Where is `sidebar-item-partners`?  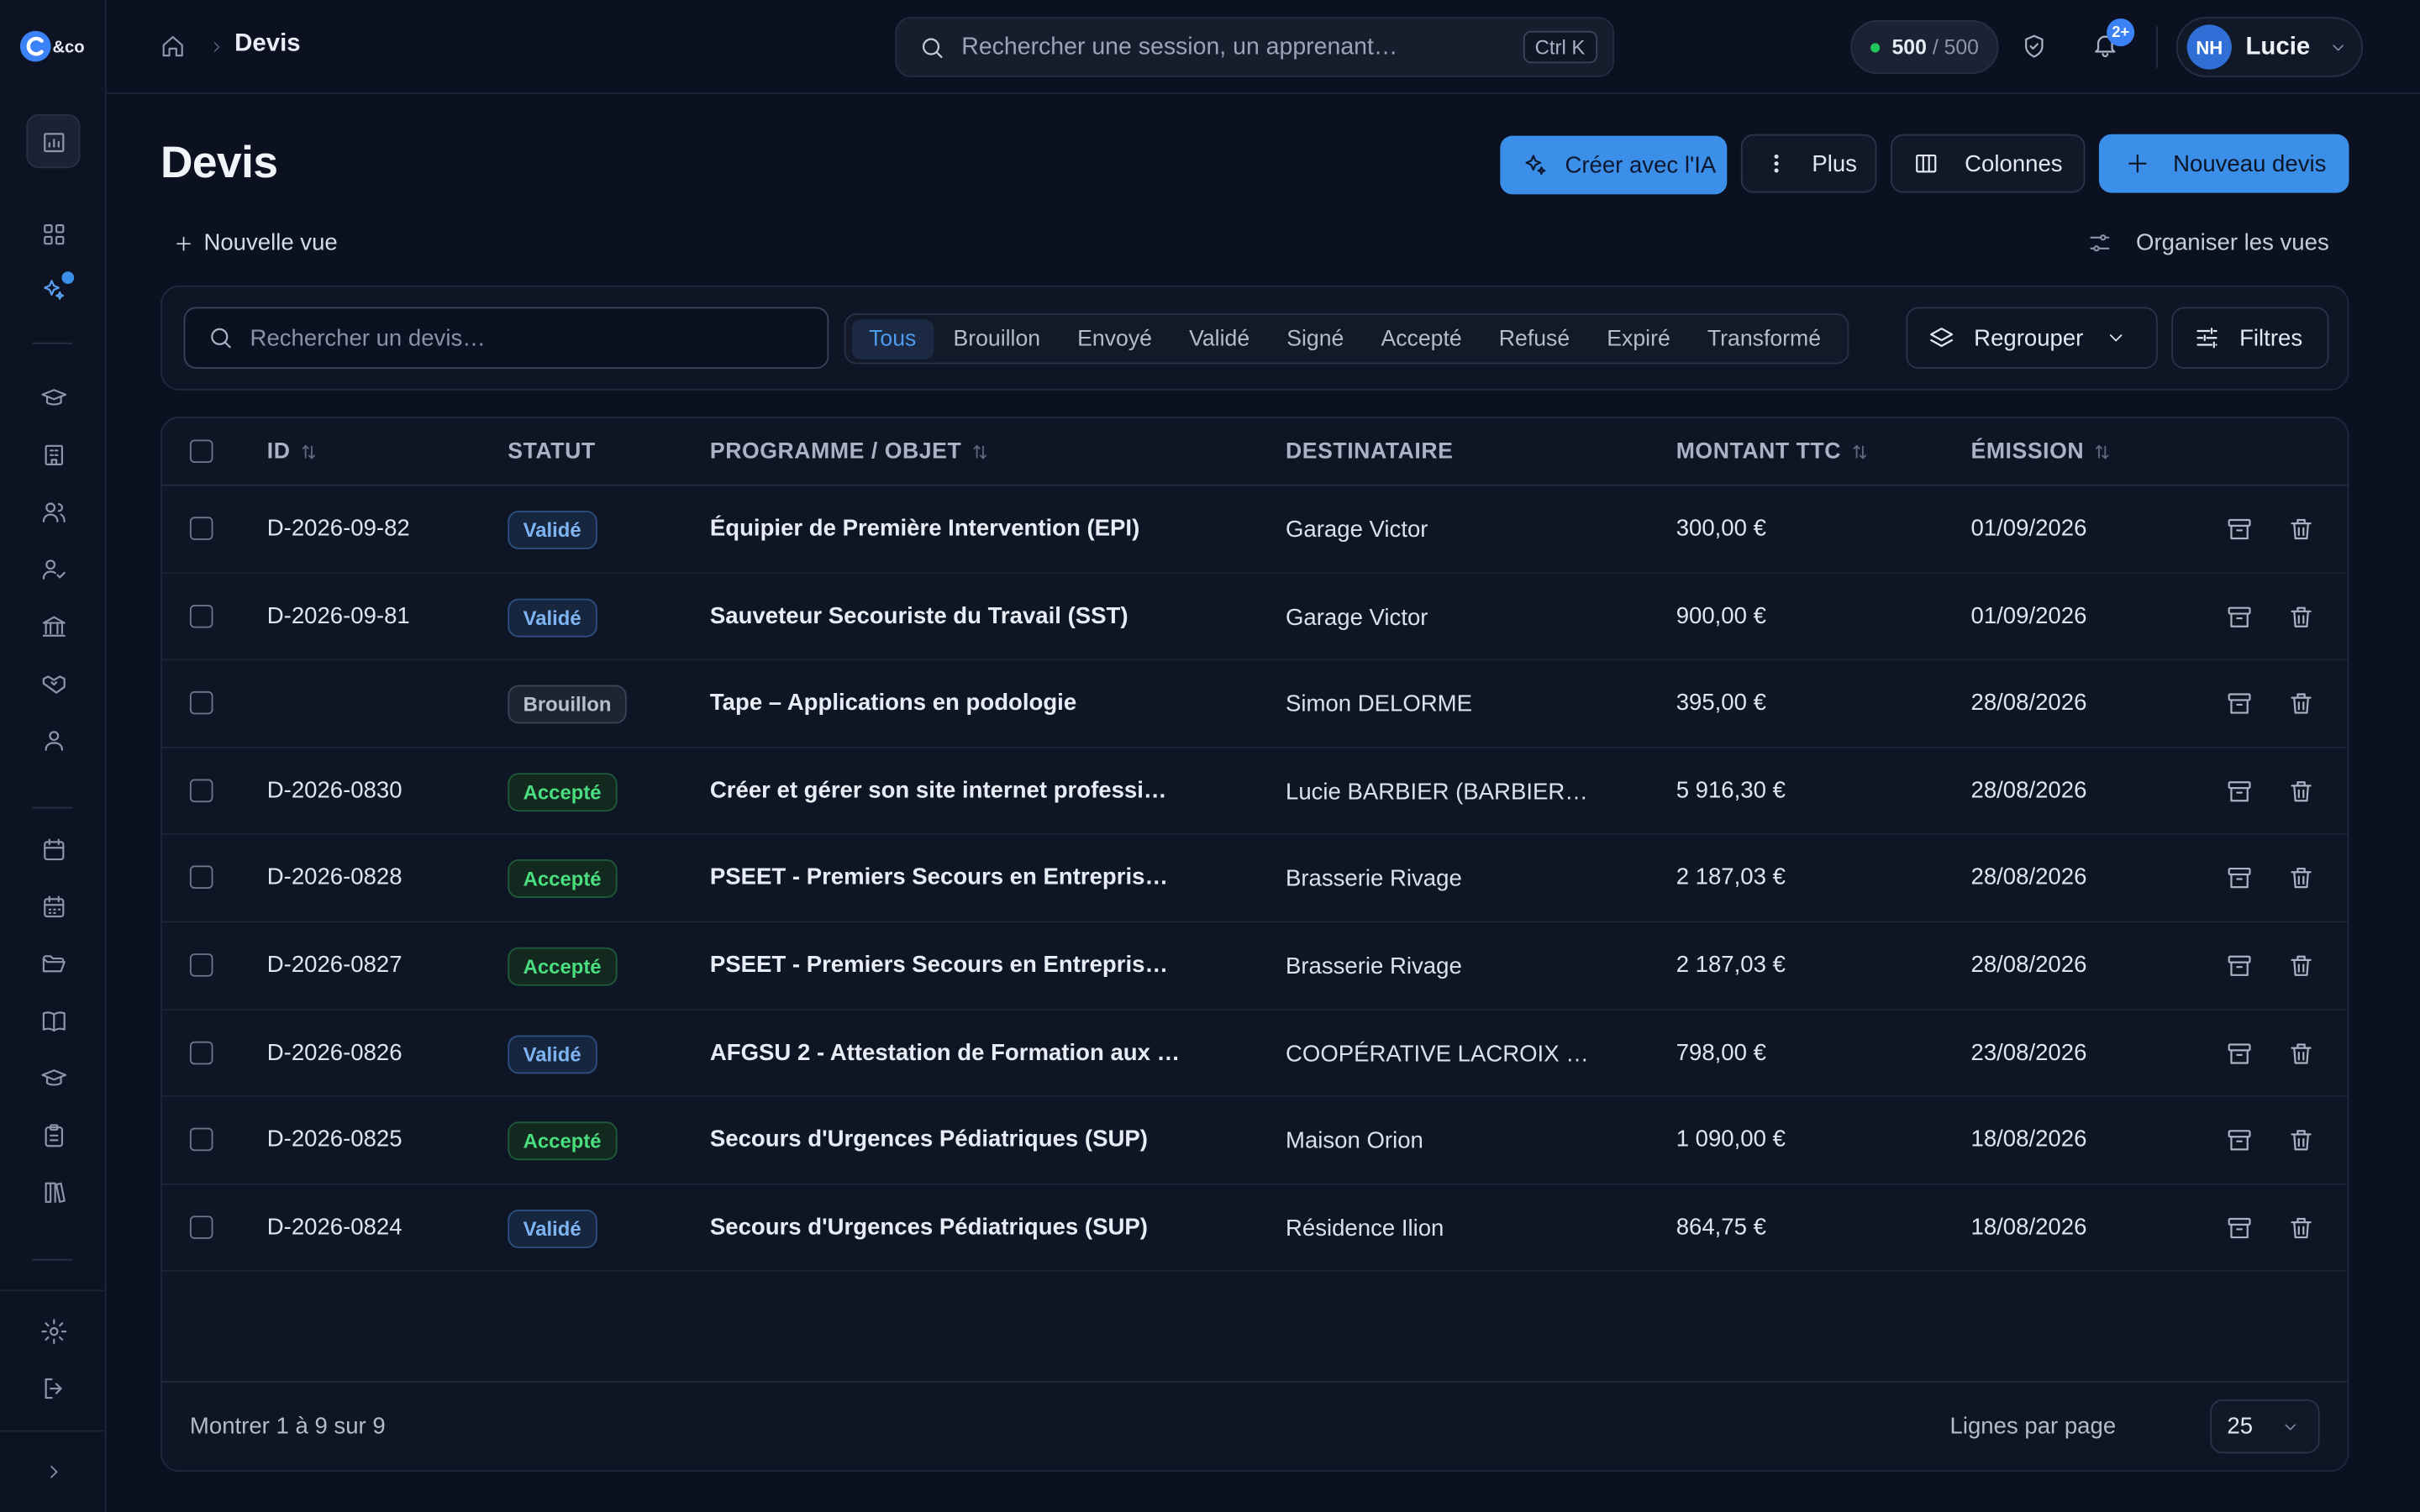 sidebar-item-partners is located at coordinates (53, 683).